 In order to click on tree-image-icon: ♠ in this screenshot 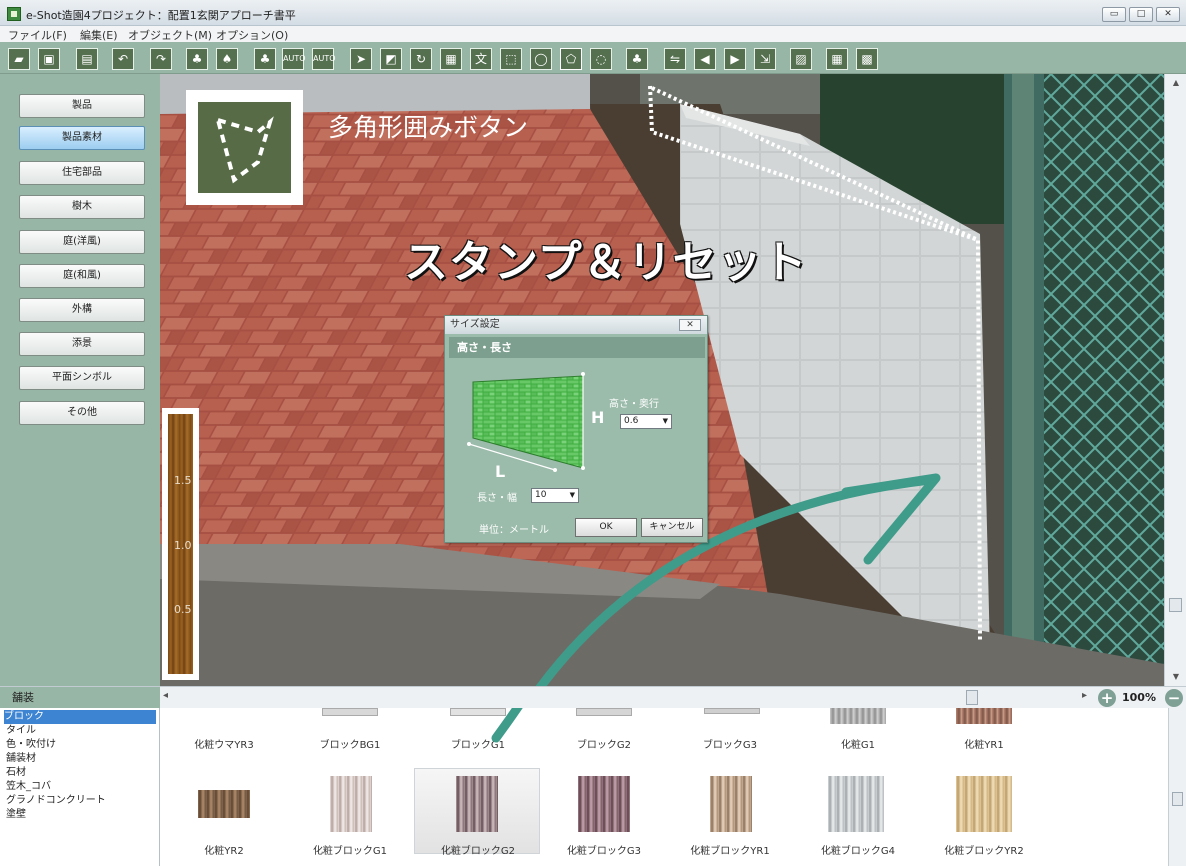, I will do `click(227, 59)`.